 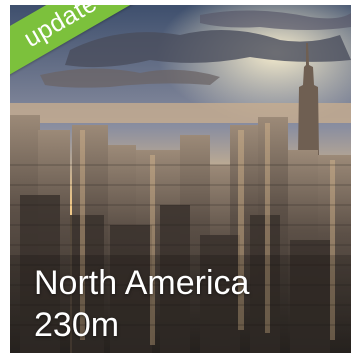 What do you see at coordinates (142, 283) in the screenshot?
I see `region-name: North America` at bounding box center [142, 283].